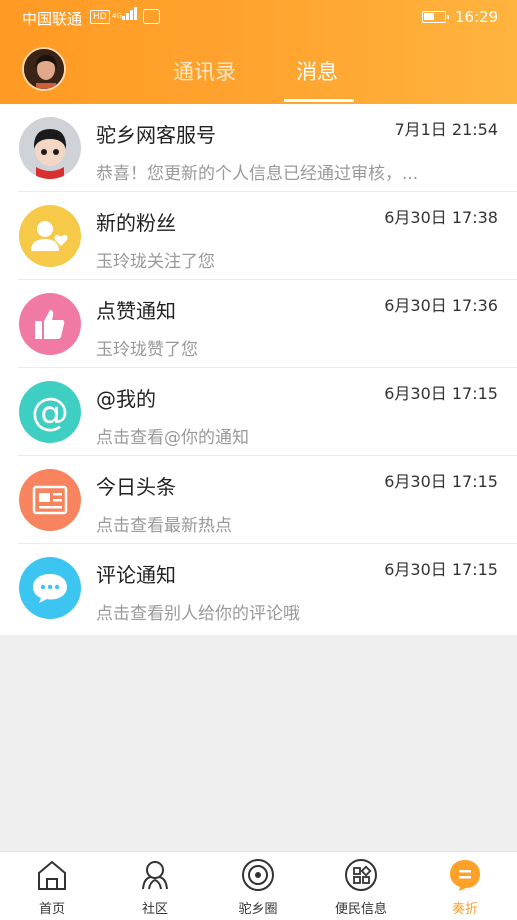  I want to click on message-title: @我的, so click(126, 399).